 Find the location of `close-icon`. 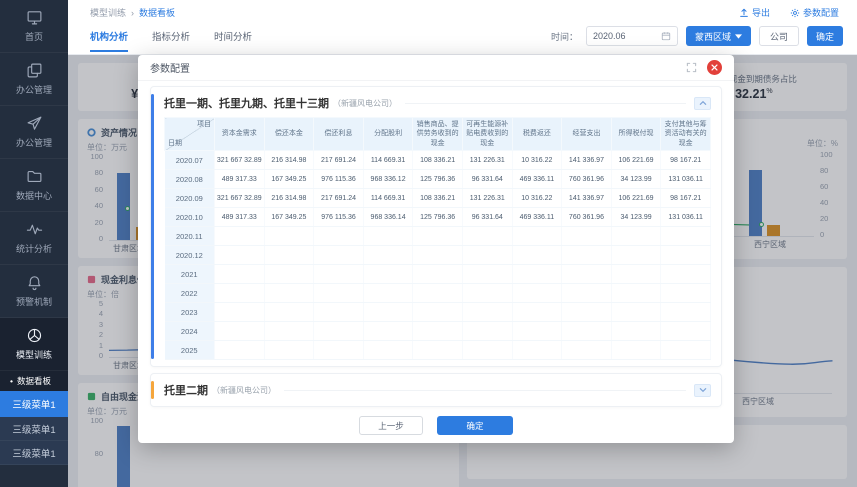

close-icon is located at coordinates (714, 67).